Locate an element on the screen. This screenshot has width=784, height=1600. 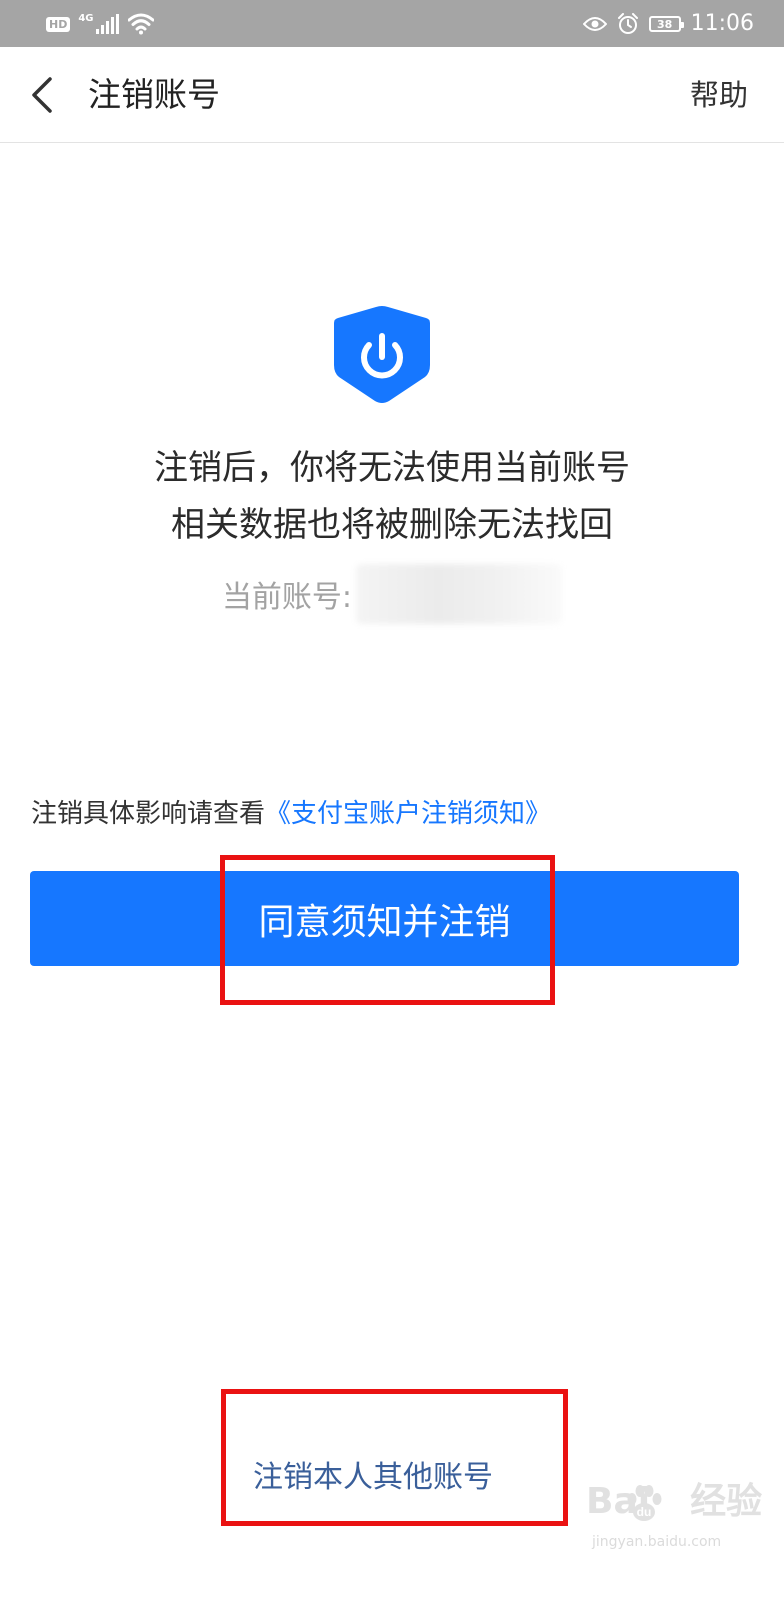
cellular-signal: 4G is located at coordinates (98, 24).